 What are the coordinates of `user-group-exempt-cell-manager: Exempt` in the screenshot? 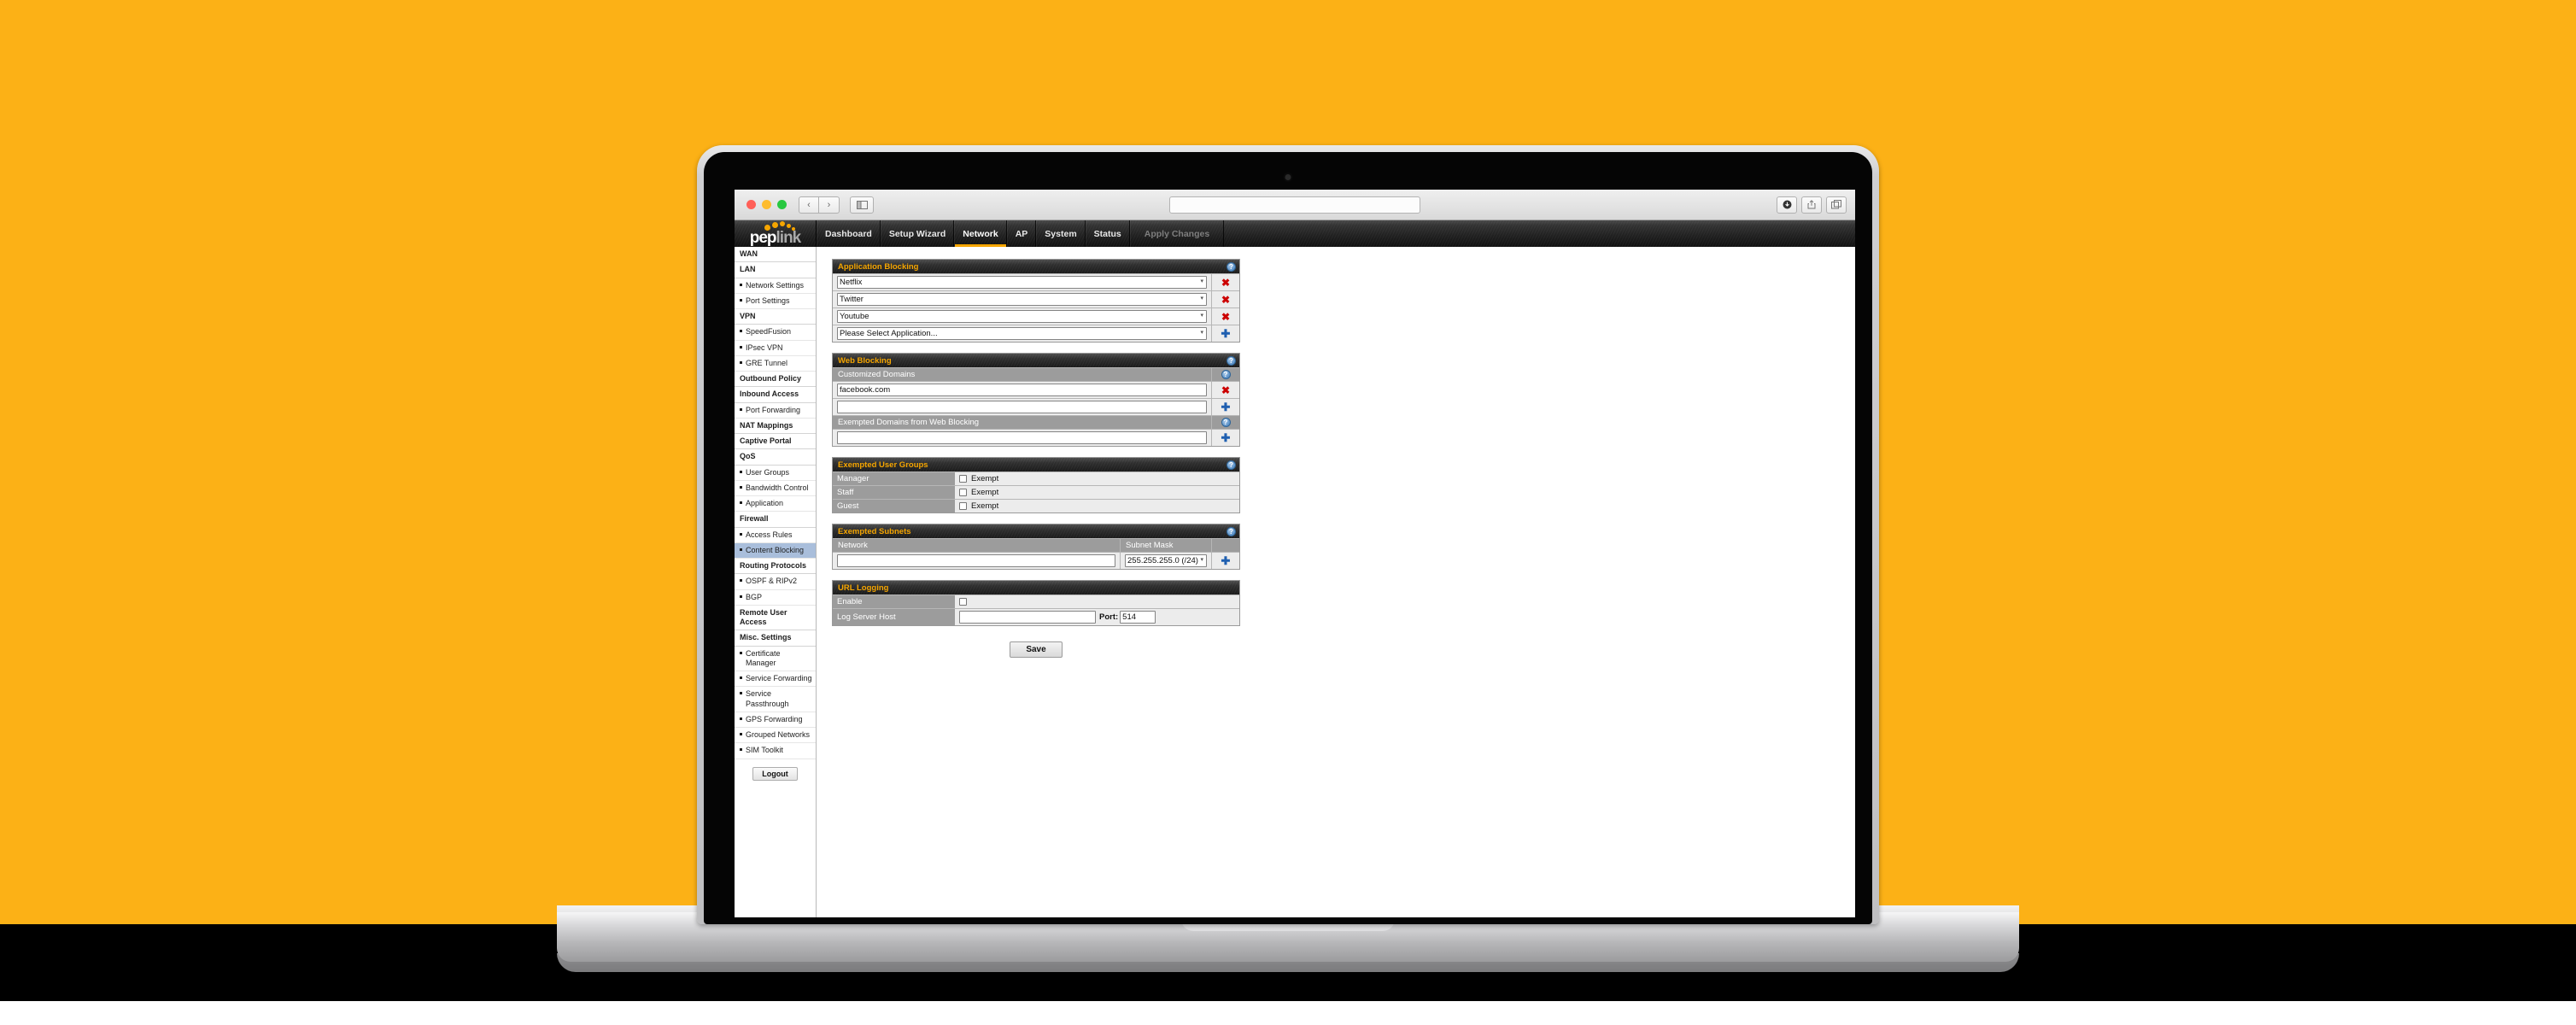 It's located at (1097, 478).